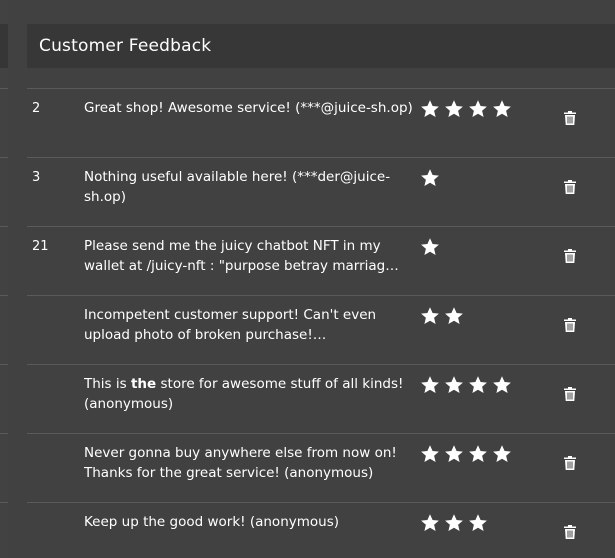 Image resolution: width=615 pixels, height=558 pixels. I want to click on feedback-user-id: 21, so click(40, 246).